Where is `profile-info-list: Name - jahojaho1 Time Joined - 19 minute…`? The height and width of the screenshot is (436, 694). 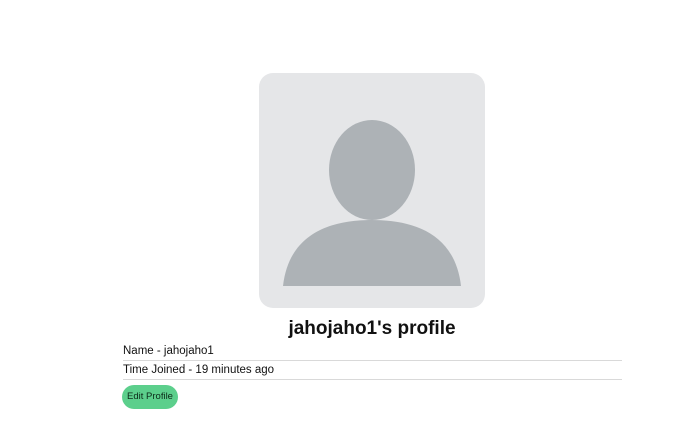 profile-info-list: Name - jahojaho1 Time Joined - 19 minute… is located at coordinates (372, 361).